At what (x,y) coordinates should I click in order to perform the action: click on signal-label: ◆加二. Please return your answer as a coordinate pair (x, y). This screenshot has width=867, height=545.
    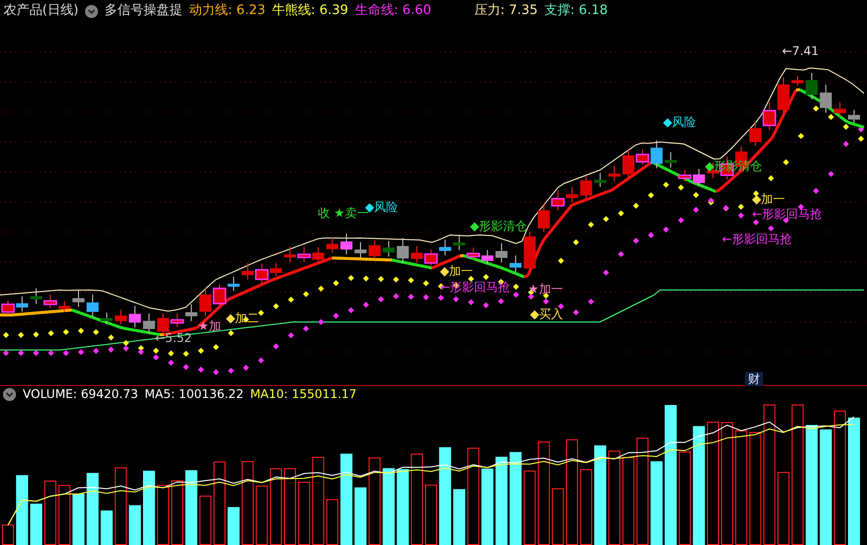
    Looking at the image, I should click on (243, 318).